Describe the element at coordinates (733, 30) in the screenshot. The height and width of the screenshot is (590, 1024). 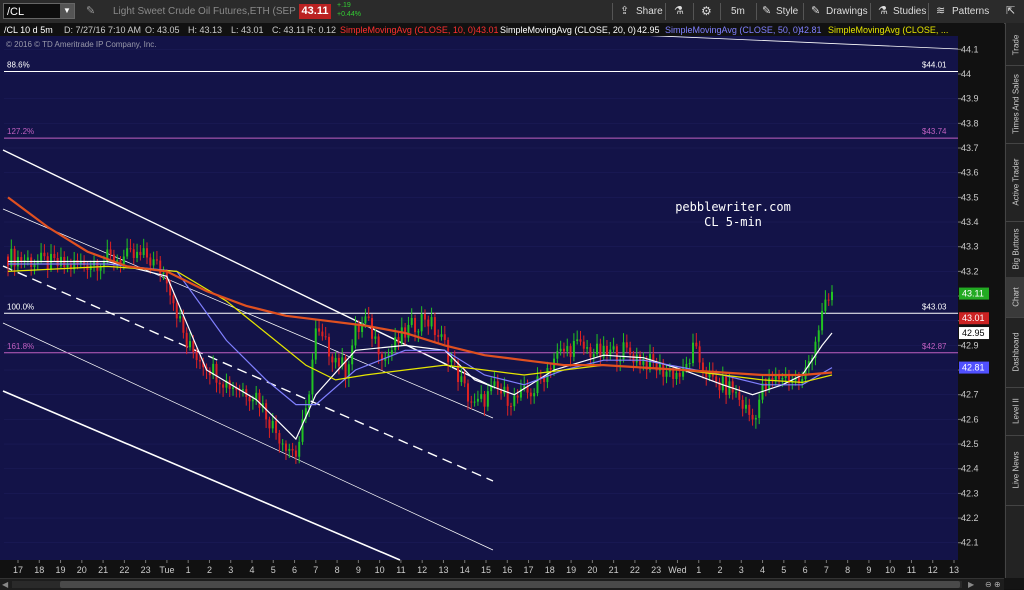
I see `study-sma50-label: SimpleMovingAvg (CLOSE, 50, 0)` at that location.